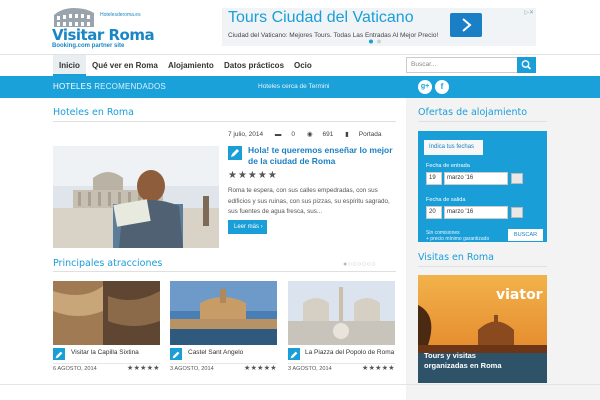 Image resolution: width=600 pixels, height=400 pixels. I want to click on nav-item-ocio: Ocio, so click(303, 65).